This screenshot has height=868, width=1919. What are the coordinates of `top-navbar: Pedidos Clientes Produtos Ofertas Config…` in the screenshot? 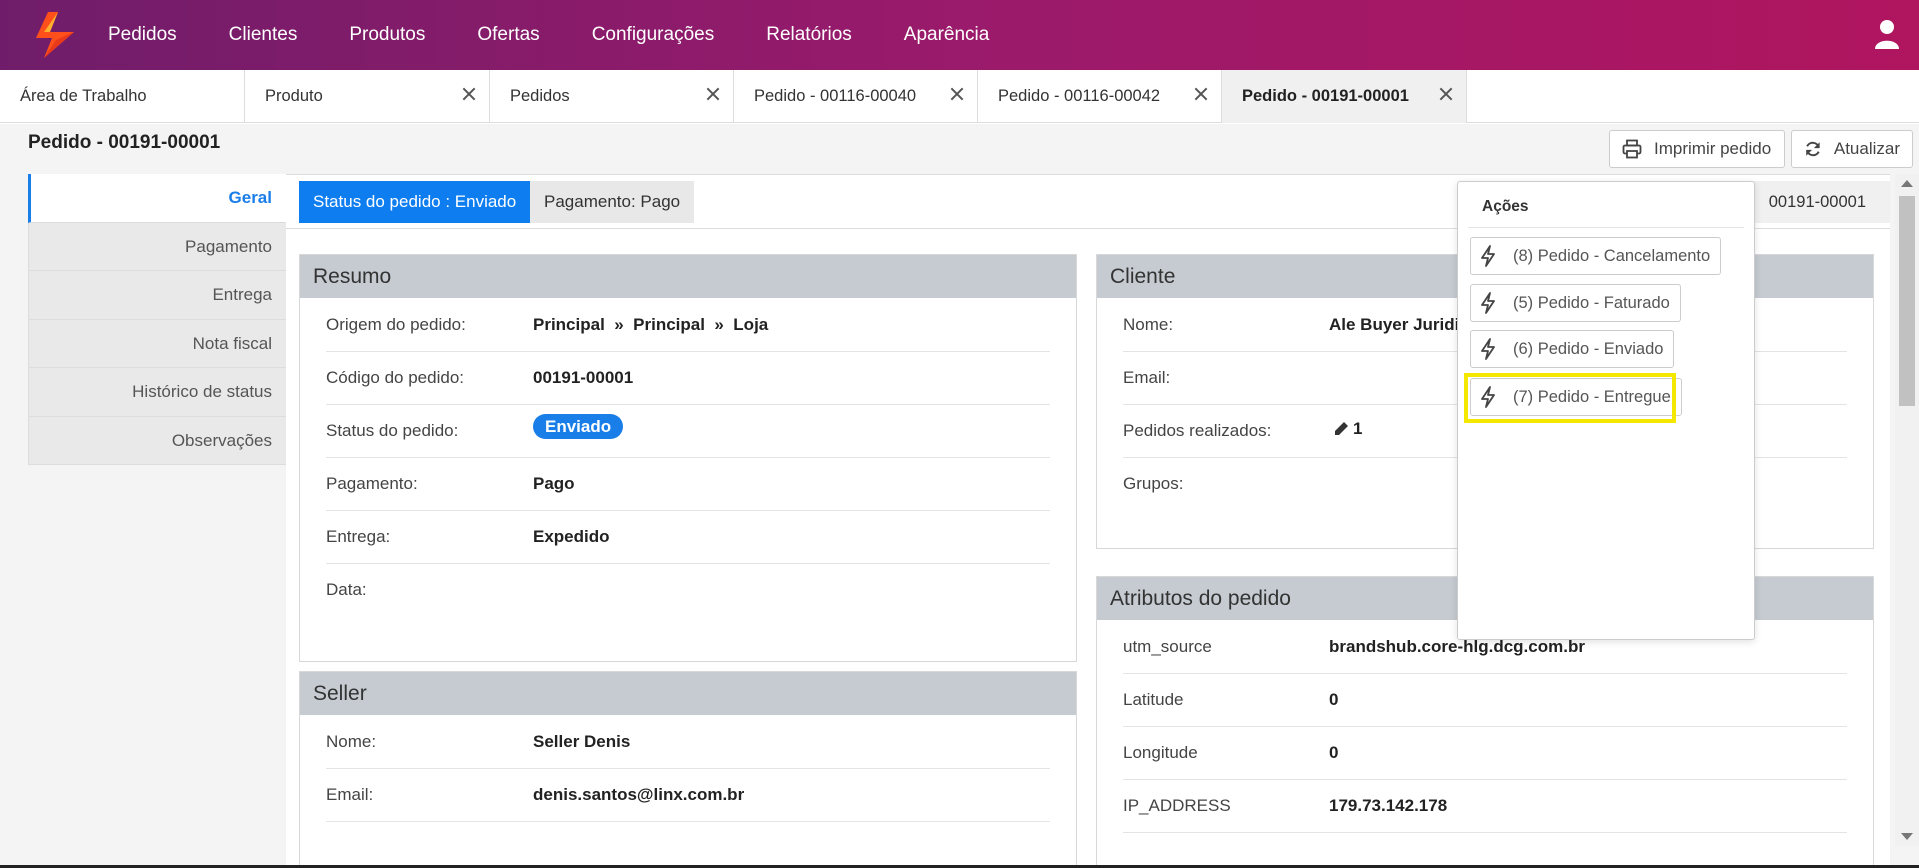 It's located at (959, 35).